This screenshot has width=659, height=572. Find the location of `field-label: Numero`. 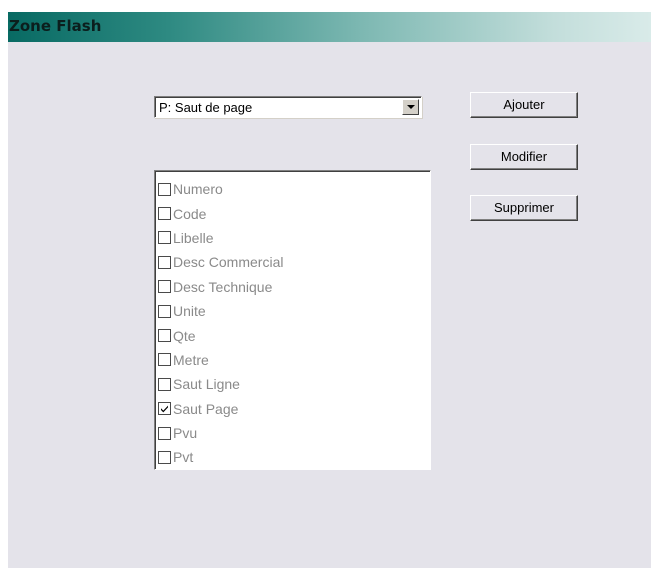

field-label: Numero is located at coordinates (198, 189).